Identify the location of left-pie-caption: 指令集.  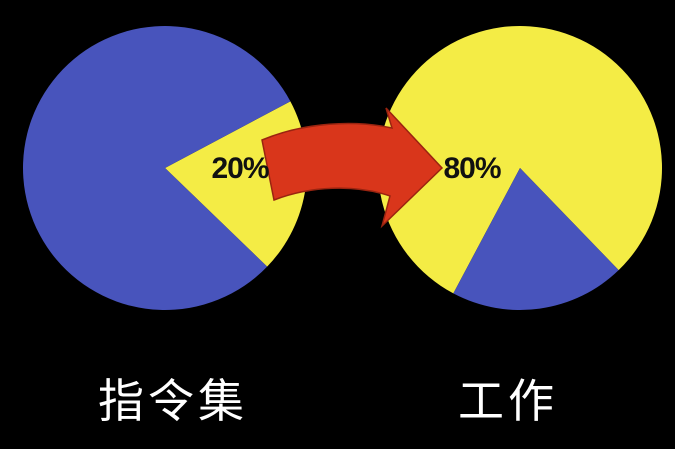
(173, 401).